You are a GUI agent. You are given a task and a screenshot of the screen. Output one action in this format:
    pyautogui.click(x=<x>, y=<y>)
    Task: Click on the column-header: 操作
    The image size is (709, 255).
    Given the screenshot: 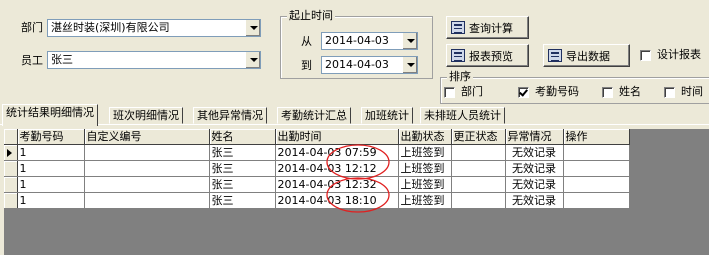 What is the action you would take?
    pyautogui.click(x=596, y=137)
    